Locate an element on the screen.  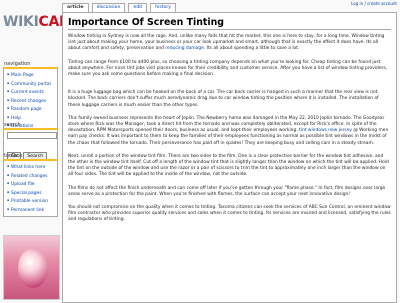
tab-edit: edit is located at coordinates (138, 7).